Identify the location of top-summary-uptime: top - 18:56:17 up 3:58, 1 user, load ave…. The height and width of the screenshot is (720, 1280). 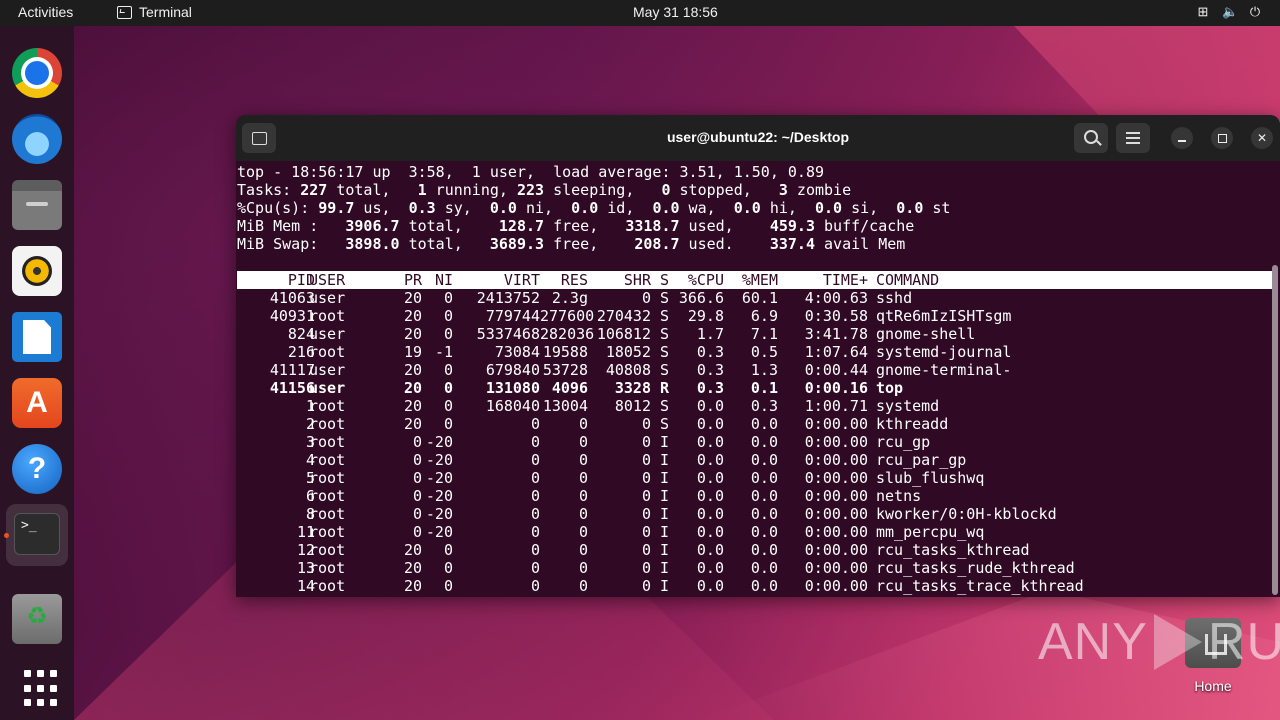
(530, 172).